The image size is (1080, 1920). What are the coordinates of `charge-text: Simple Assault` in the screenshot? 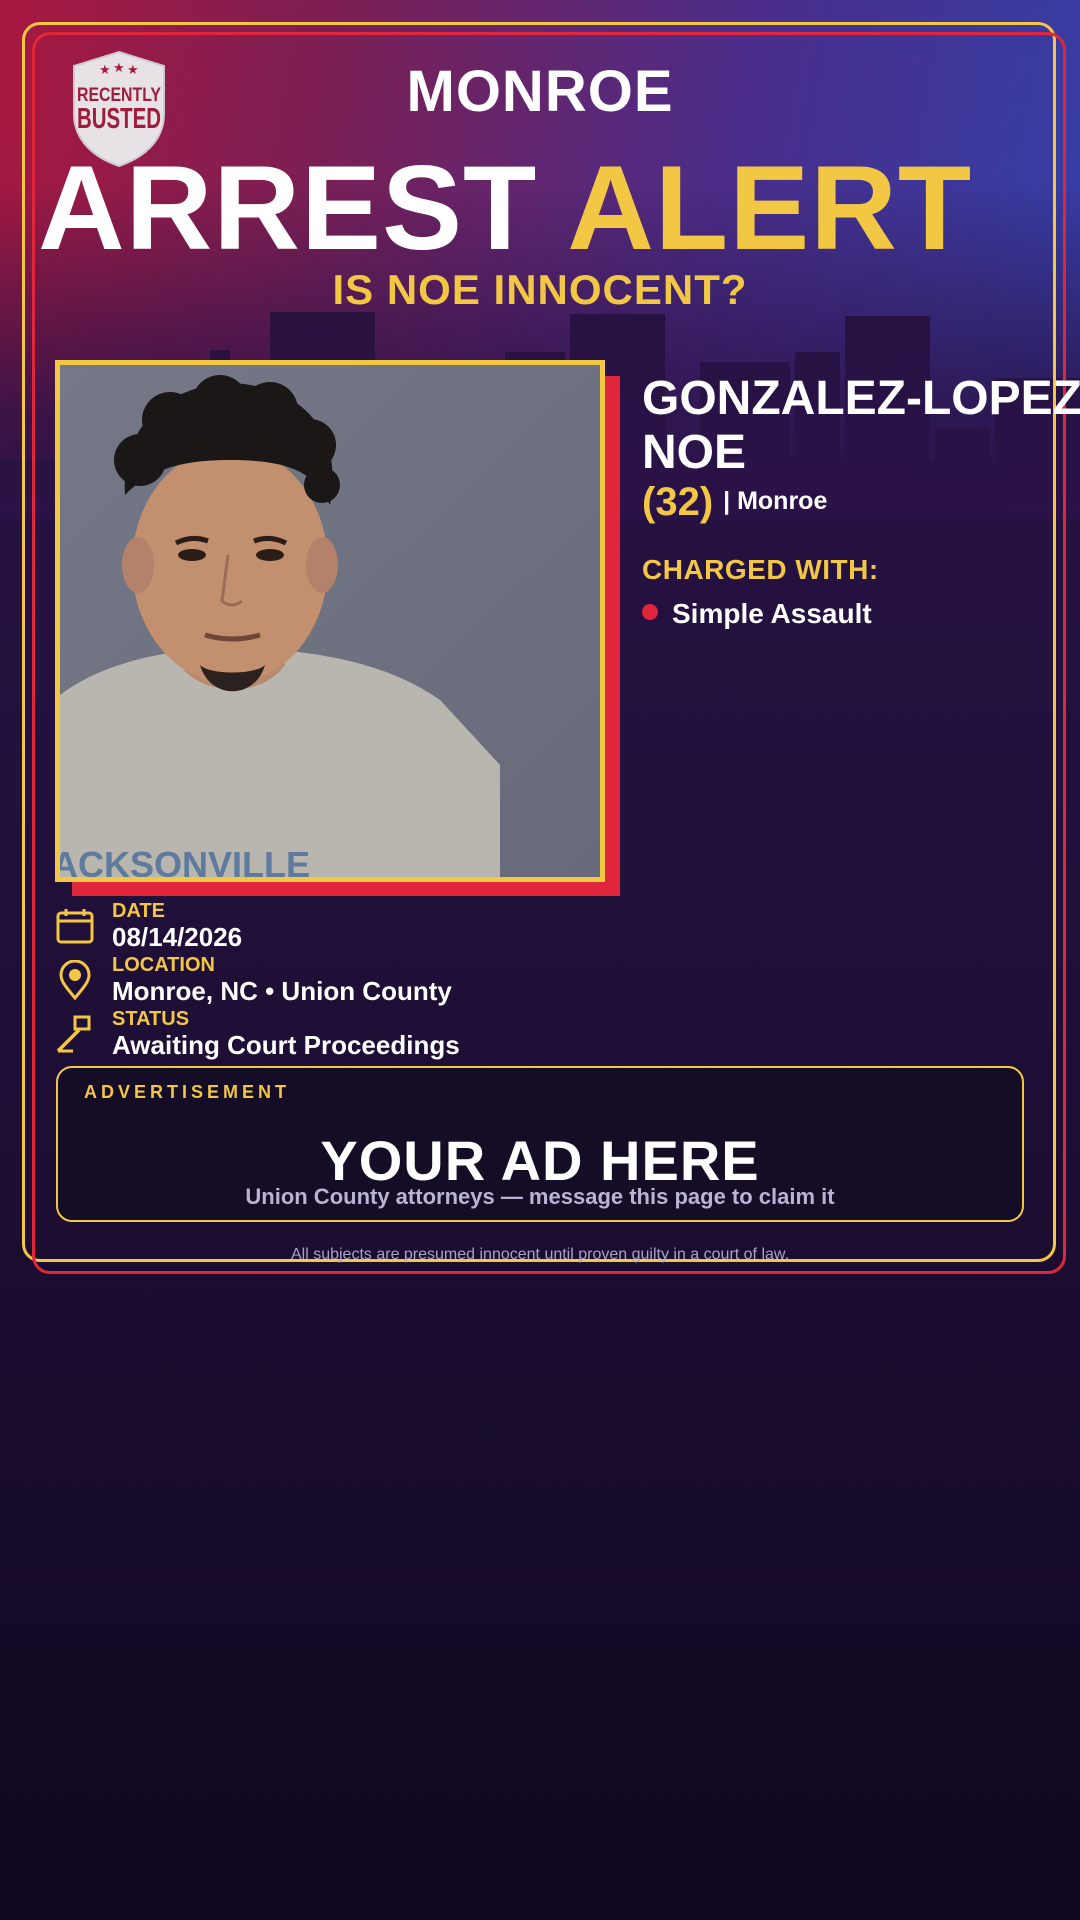 It's located at (772, 613).